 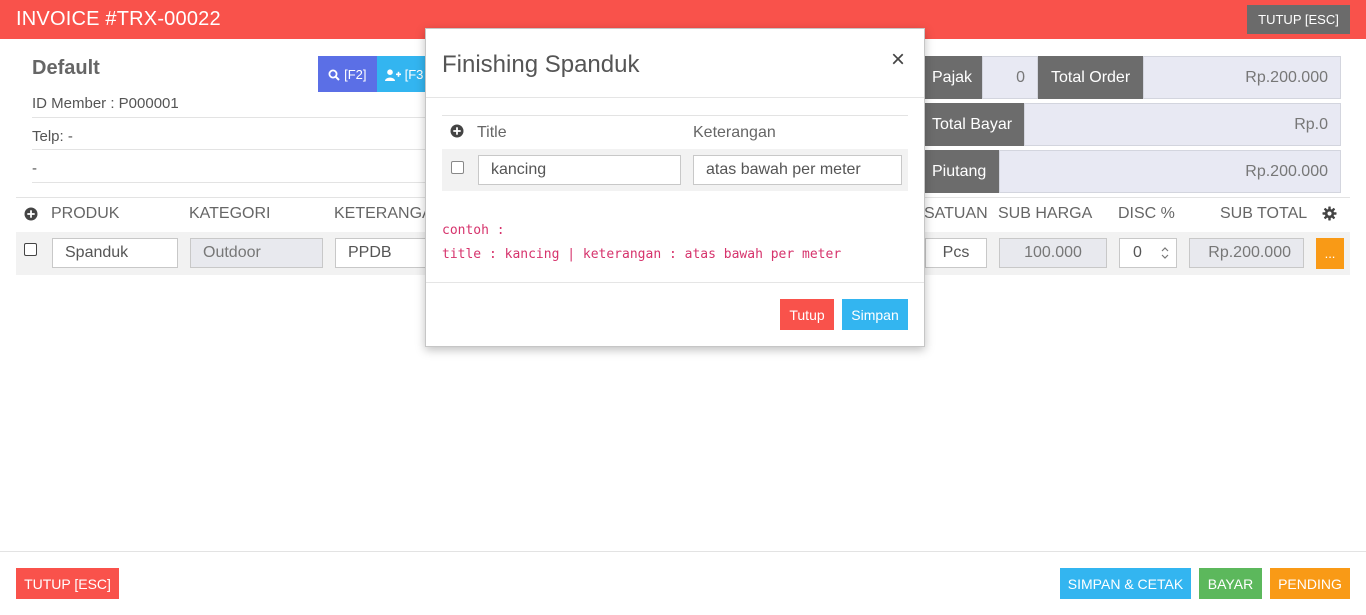 What do you see at coordinates (1090, 77) in the screenshot?
I see `total-order-label: Total Order` at bounding box center [1090, 77].